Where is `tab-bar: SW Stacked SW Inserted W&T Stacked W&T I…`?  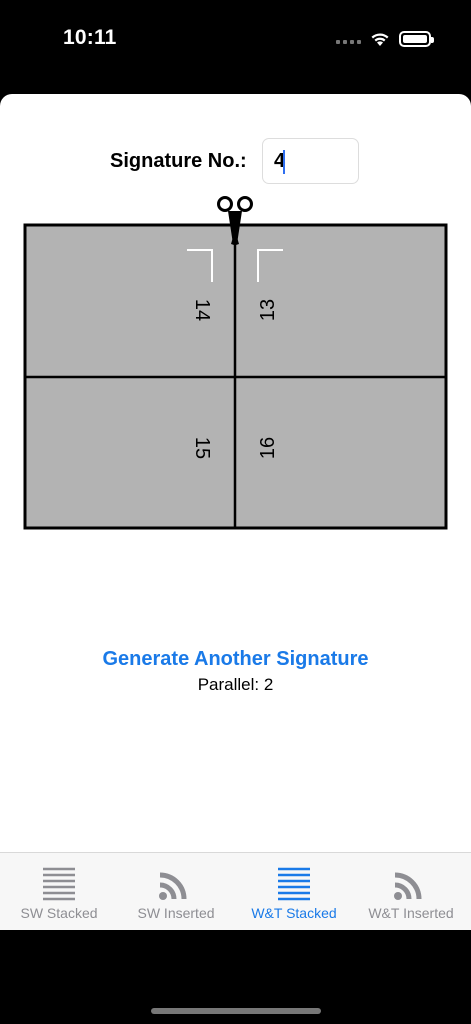
tab-bar: SW Stacked SW Inserted W&T Stacked W&T I… is located at coordinates (235, 891).